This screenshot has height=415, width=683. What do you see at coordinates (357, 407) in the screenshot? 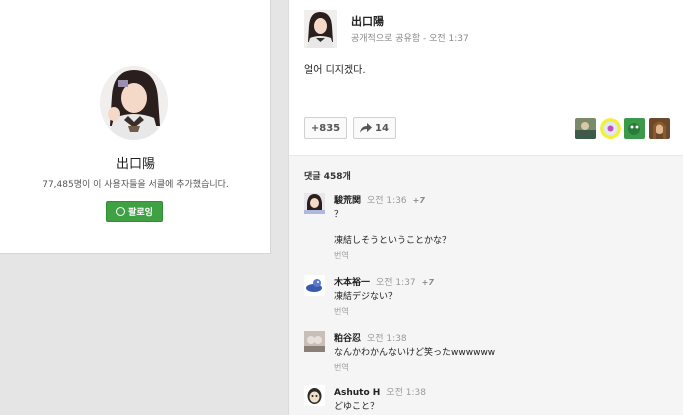
I see `comment-text: どゆこと？` at bounding box center [357, 407].